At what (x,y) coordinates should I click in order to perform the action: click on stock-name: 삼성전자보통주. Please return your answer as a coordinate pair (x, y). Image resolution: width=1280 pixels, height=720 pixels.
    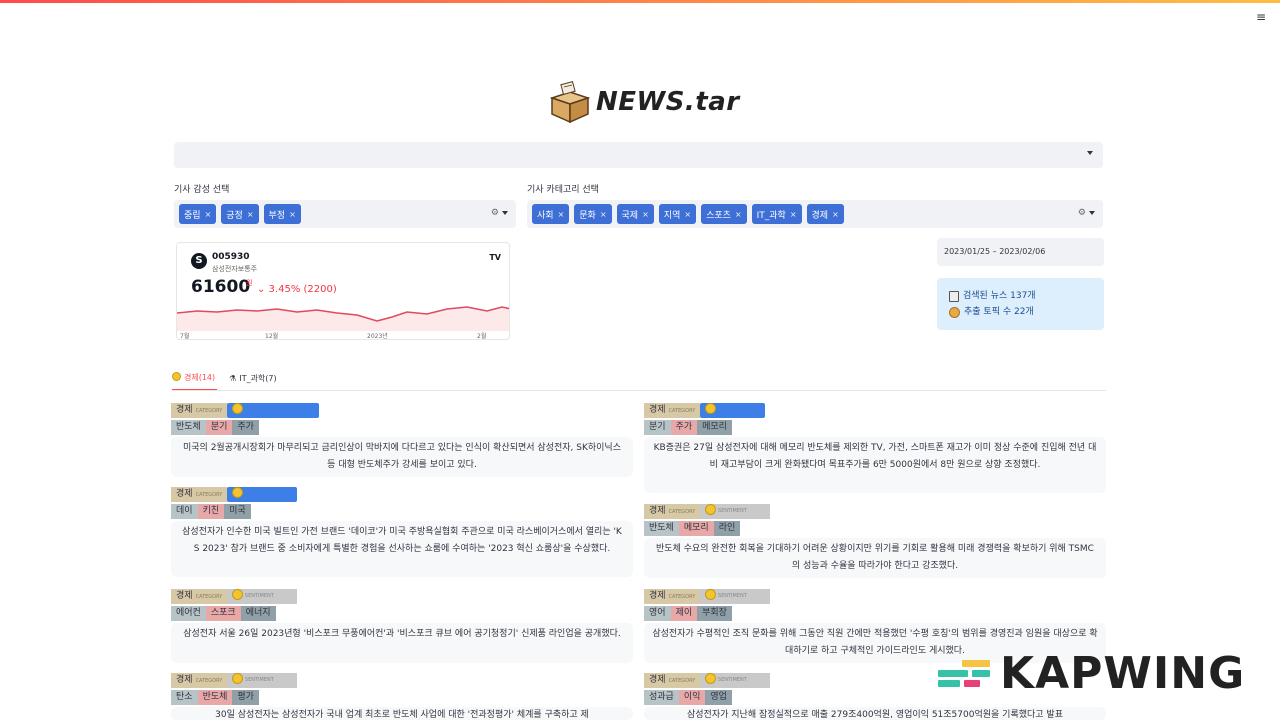
    Looking at the image, I should click on (235, 269).